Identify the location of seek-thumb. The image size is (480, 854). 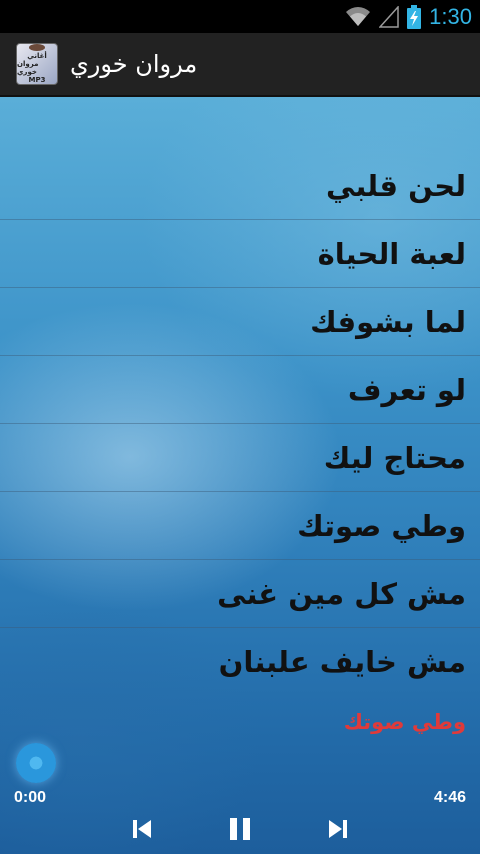
(36, 763).